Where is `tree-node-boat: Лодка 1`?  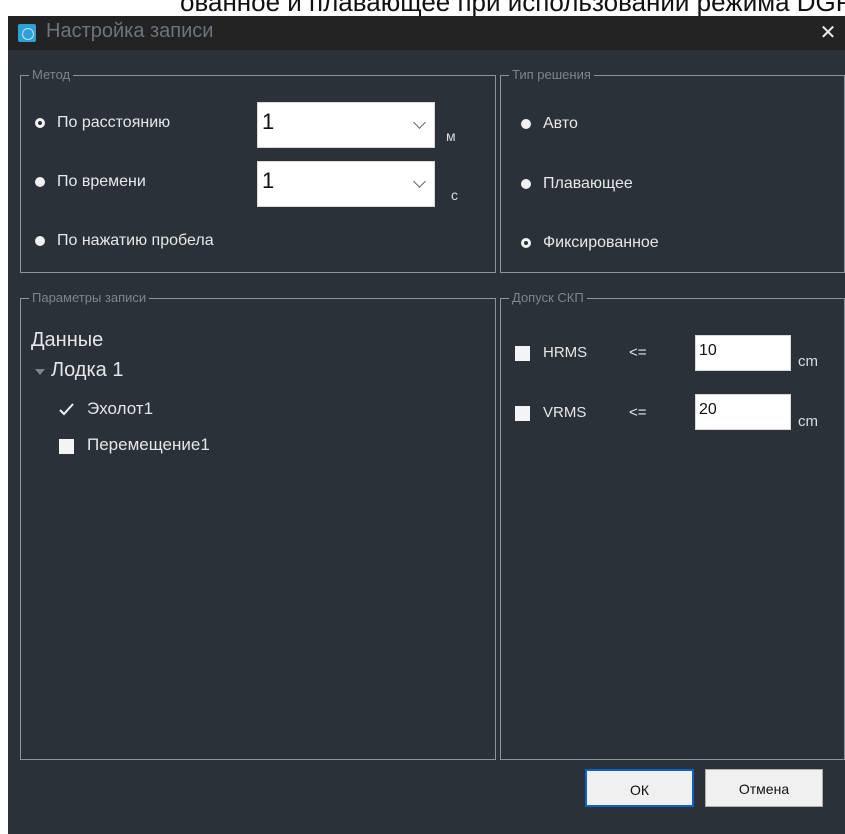 tree-node-boat: Лодка 1 is located at coordinates (87, 370).